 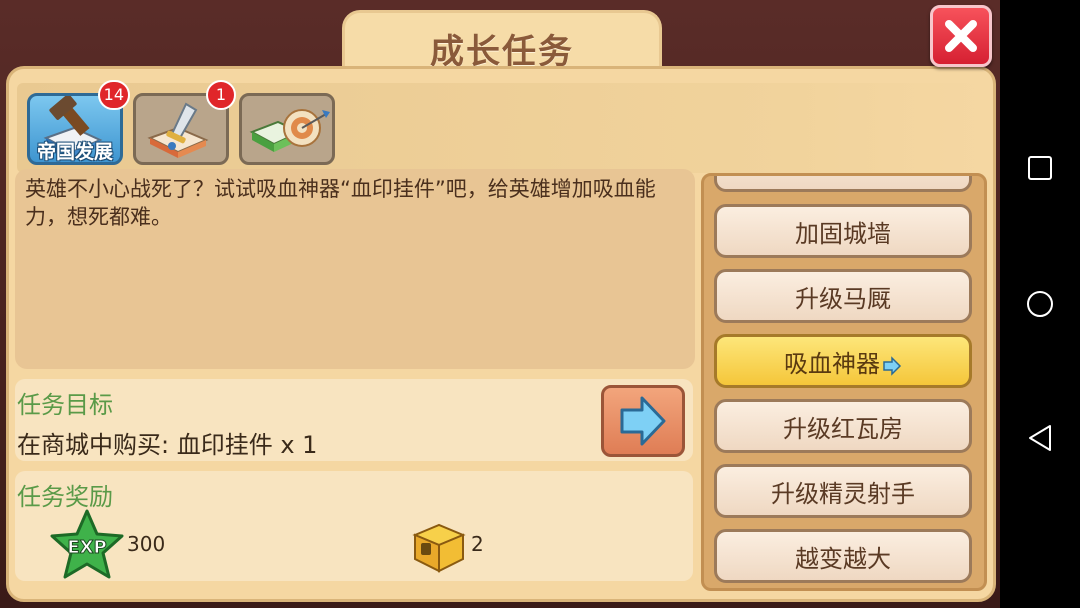 I want to click on objective-title: 任务目标, so click(x=65, y=405).